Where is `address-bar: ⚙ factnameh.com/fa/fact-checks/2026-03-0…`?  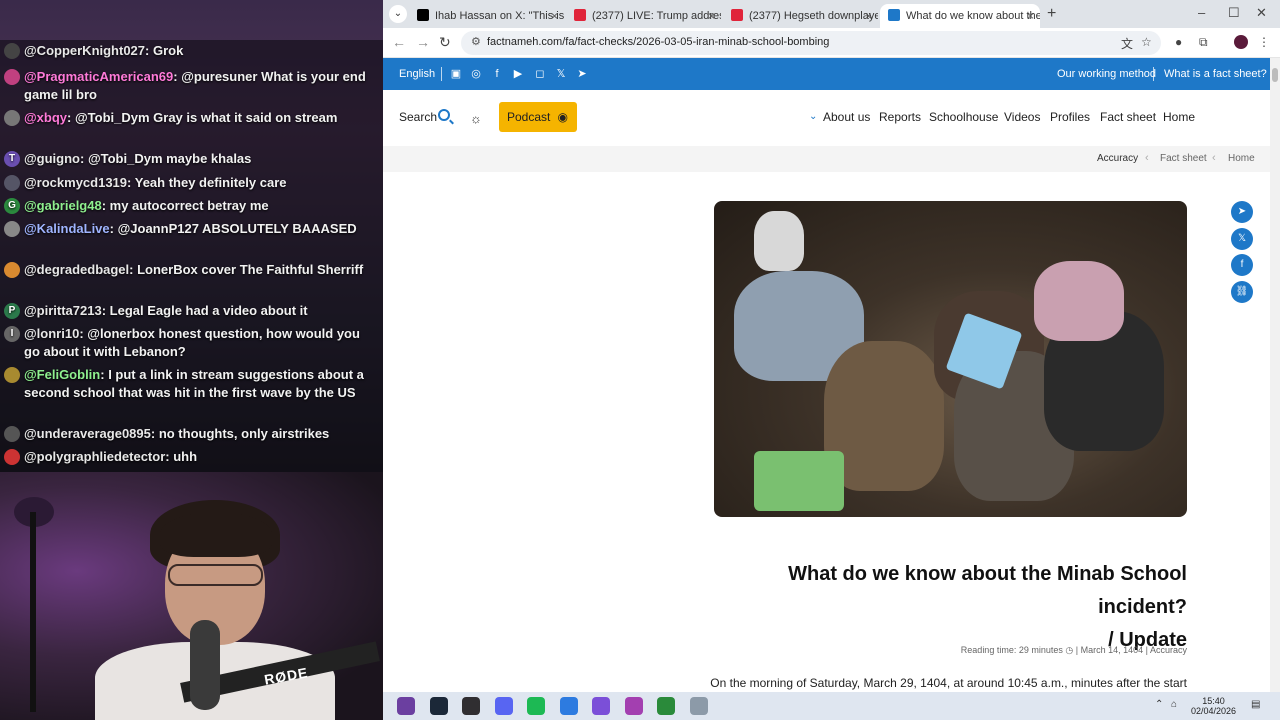
address-bar: ⚙ factnameh.com/fa/fact-checks/2026-03-0… is located at coordinates (811, 43).